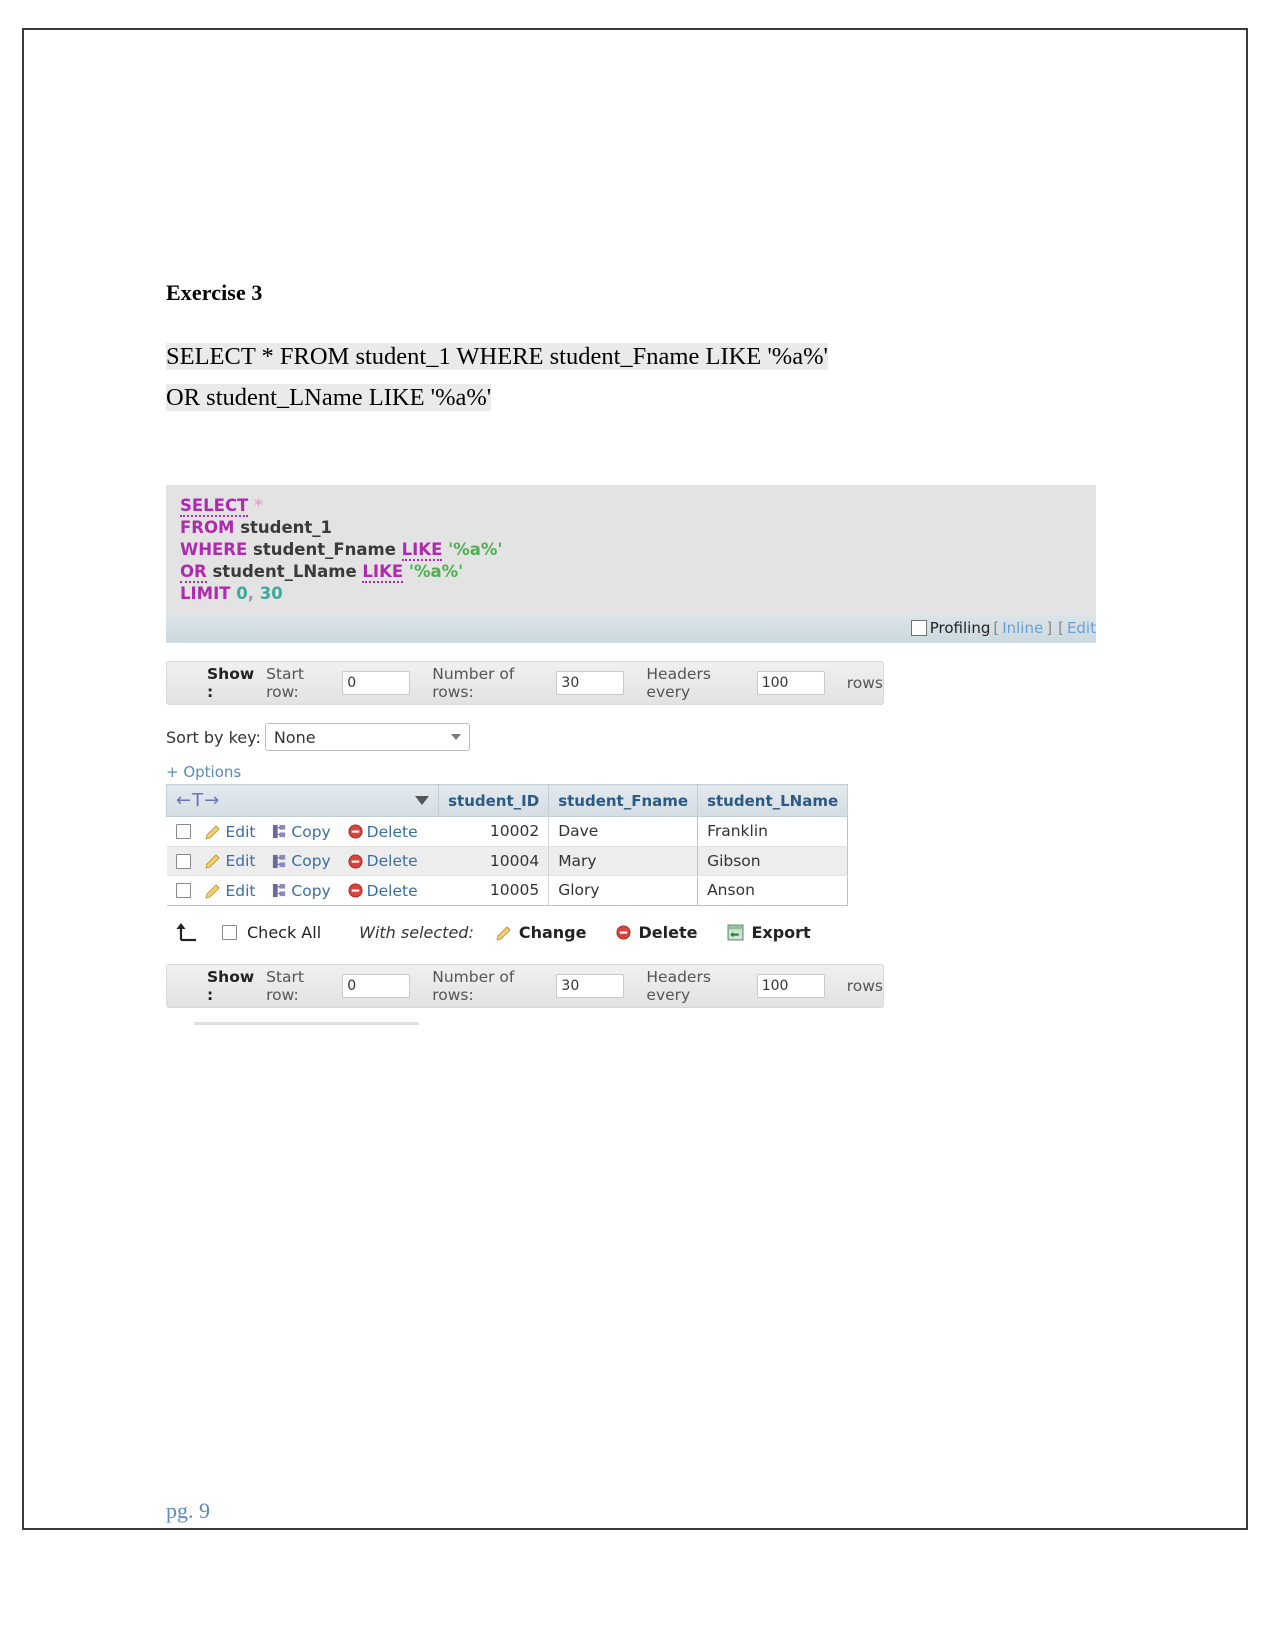 The width and height of the screenshot is (1275, 1650). What do you see at coordinates (773, 800) in the screenshot?
I see `column-header-student-lname: student_LName` at bounding box center [773, 800].